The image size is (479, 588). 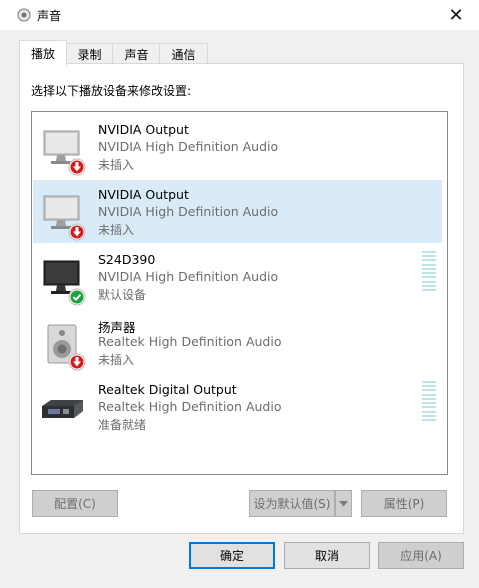 I want to click on chevron-down-icon, so click(x=343, y=503).